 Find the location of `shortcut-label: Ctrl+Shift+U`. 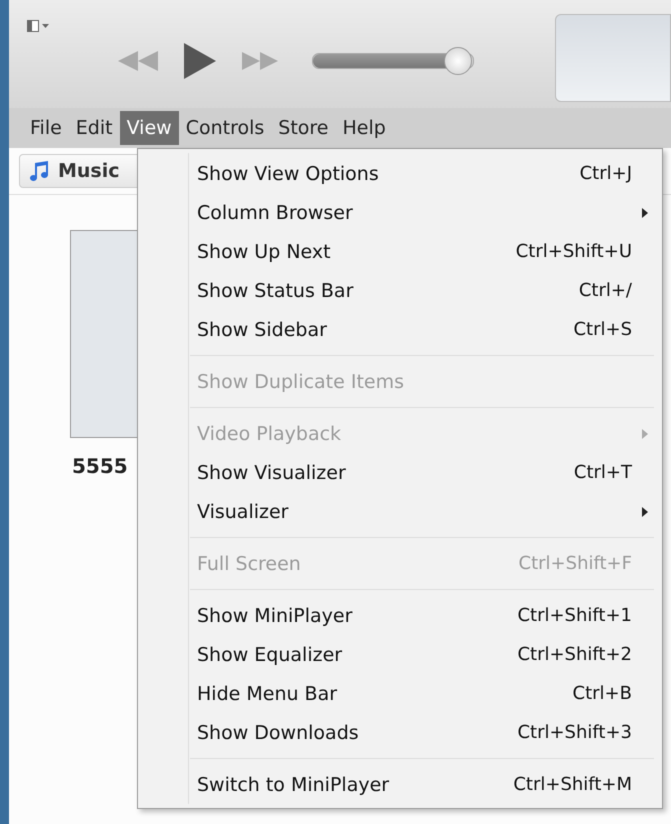

shortcut-label: Ctrl+Shift+U is located at coordinates (574, 251).